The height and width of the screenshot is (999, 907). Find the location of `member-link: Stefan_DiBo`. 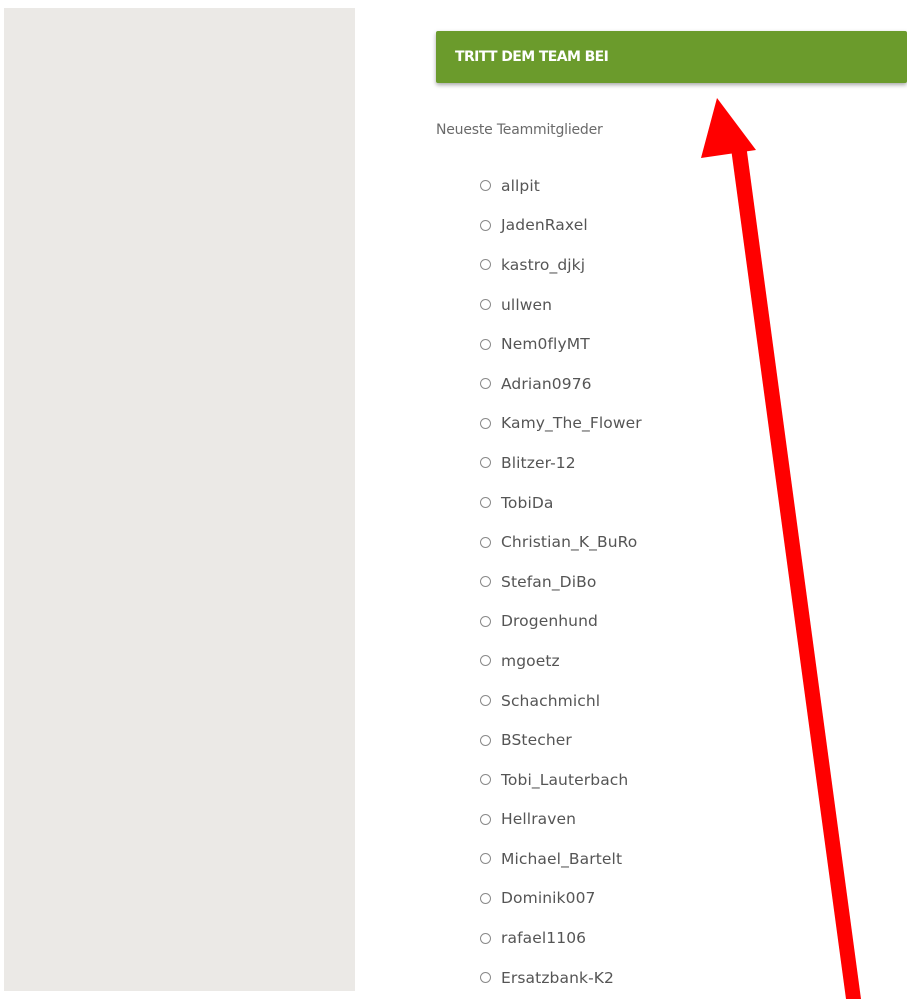

member-link: Stefan_DiBo is located at coordinates (548, 582).